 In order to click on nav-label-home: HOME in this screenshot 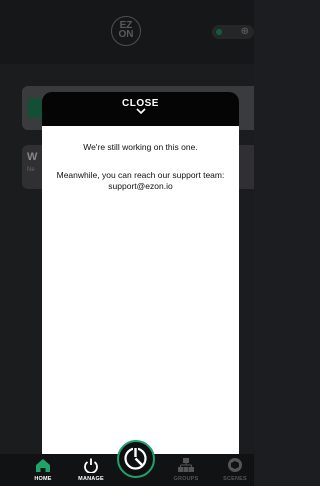, I will do `click(43, 479)`.